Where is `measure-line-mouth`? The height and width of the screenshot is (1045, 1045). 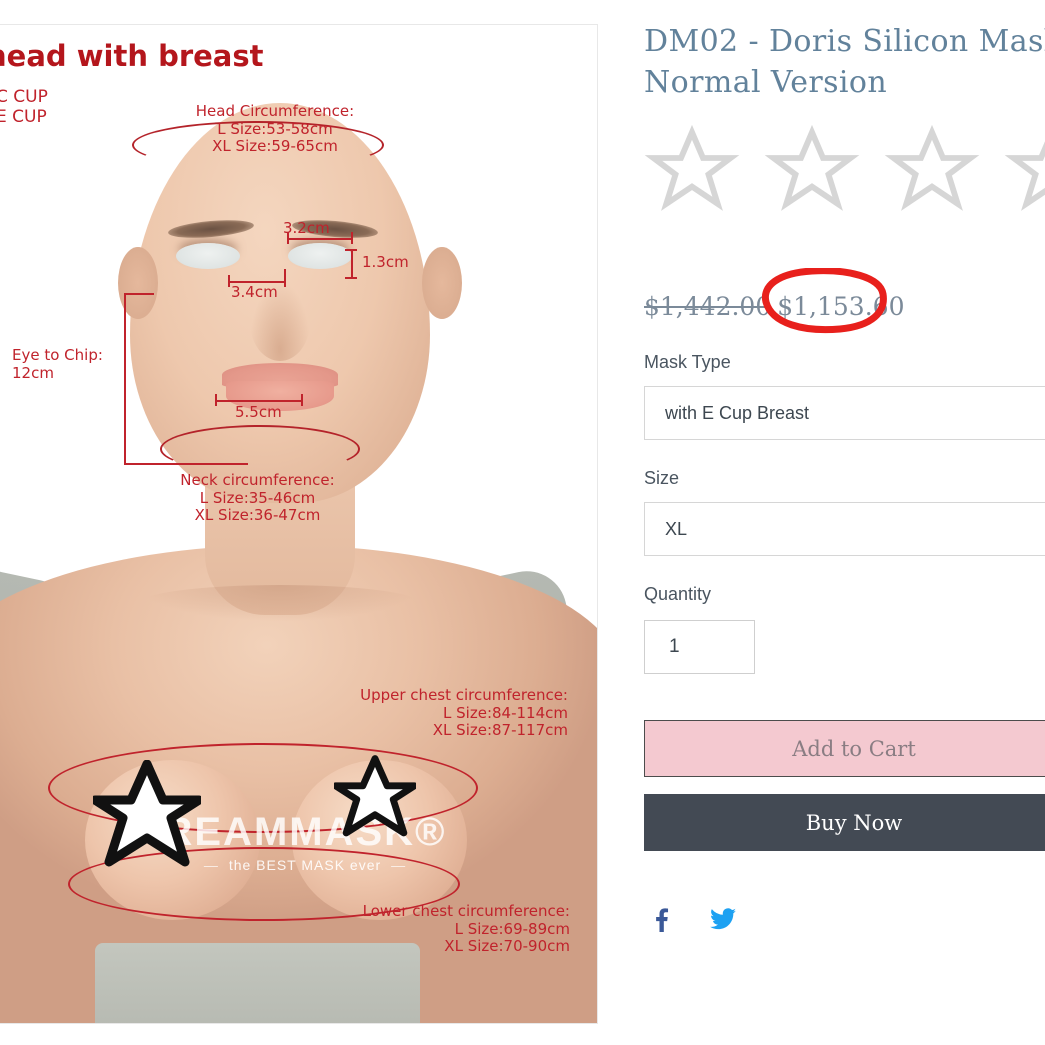
measure-line-mouth is located at coordinates (259, 401).